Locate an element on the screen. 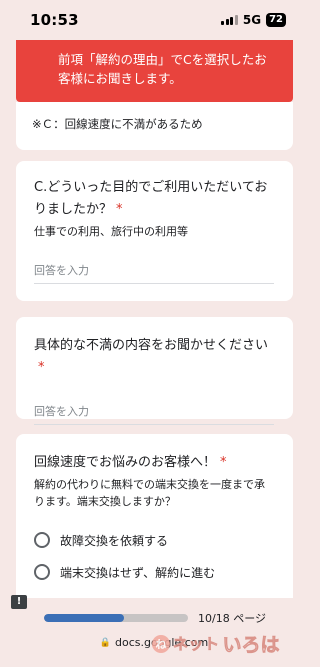 This screenshot has height=667, width=320. lock-icon: 🔒 is located at coordinates (105, 642).